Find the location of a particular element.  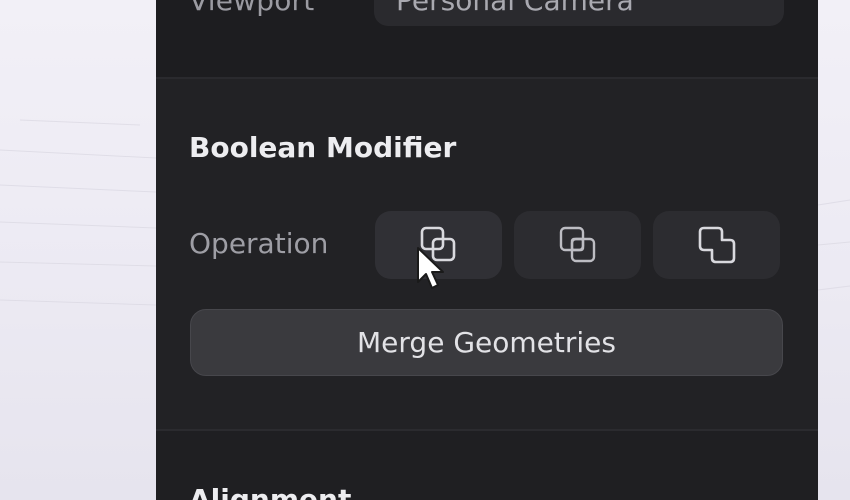

alignment-section: Alignment is located at coordinates (487, 465).